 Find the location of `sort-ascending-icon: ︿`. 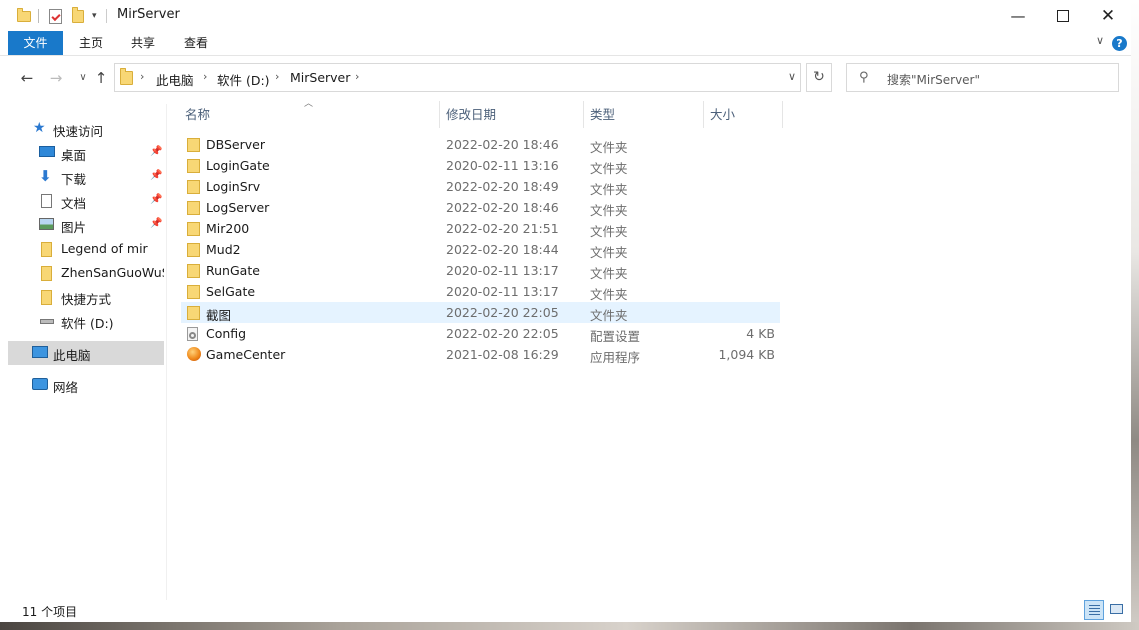

sort-ascending-icon: ︿ is located at coordinates (309, 104).